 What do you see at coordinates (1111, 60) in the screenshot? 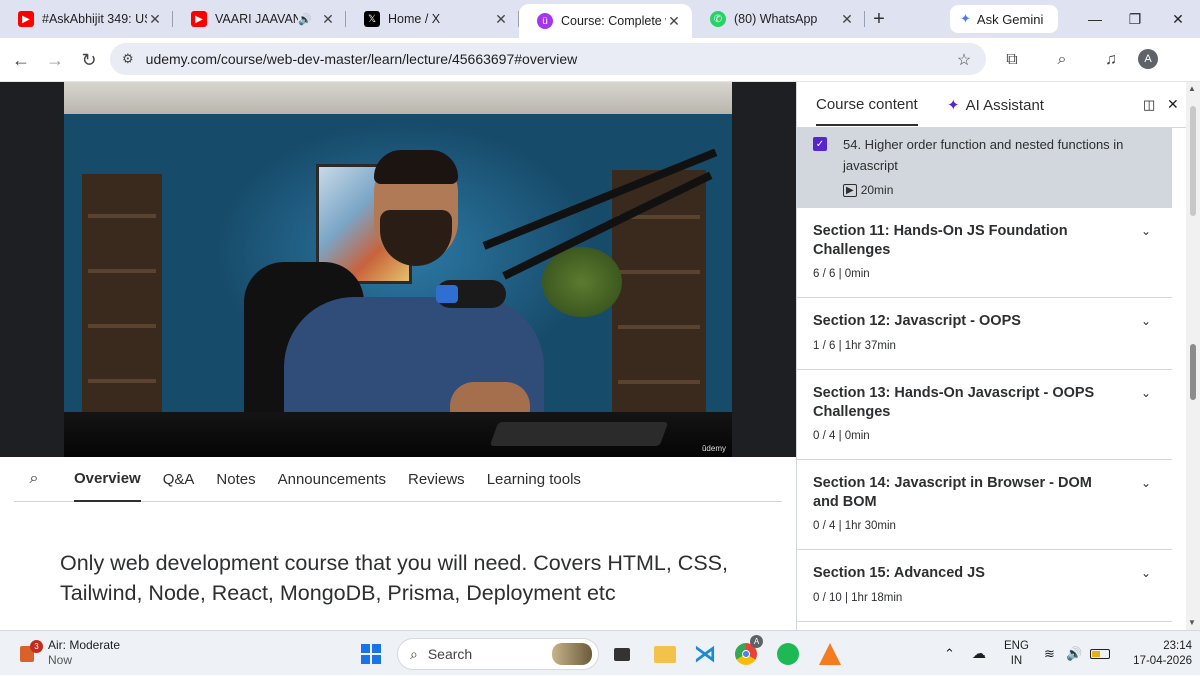
I see `media-controls-icon: ♫` at bounding box center [1111, 60].